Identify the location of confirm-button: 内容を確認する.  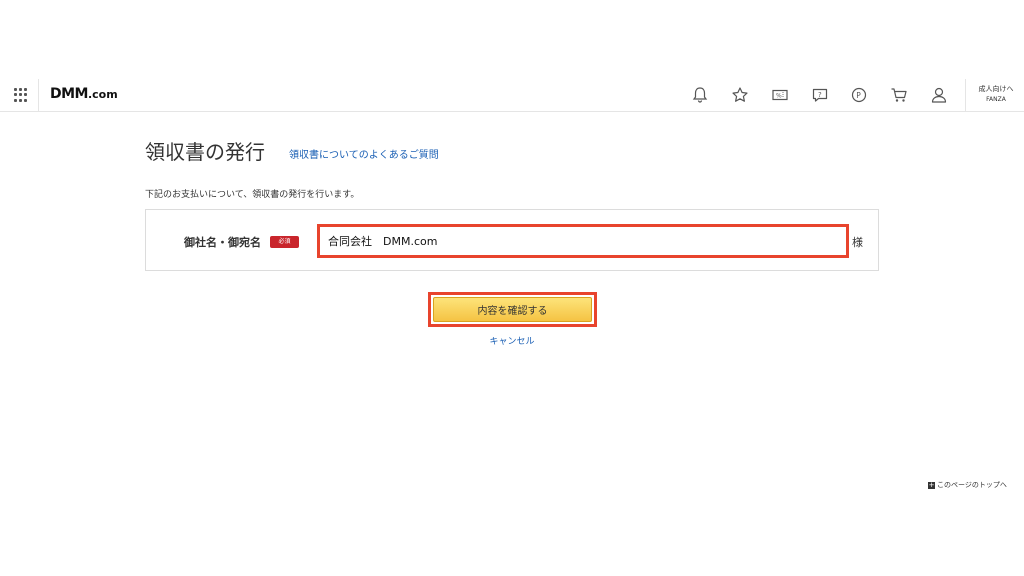
(512, 309).